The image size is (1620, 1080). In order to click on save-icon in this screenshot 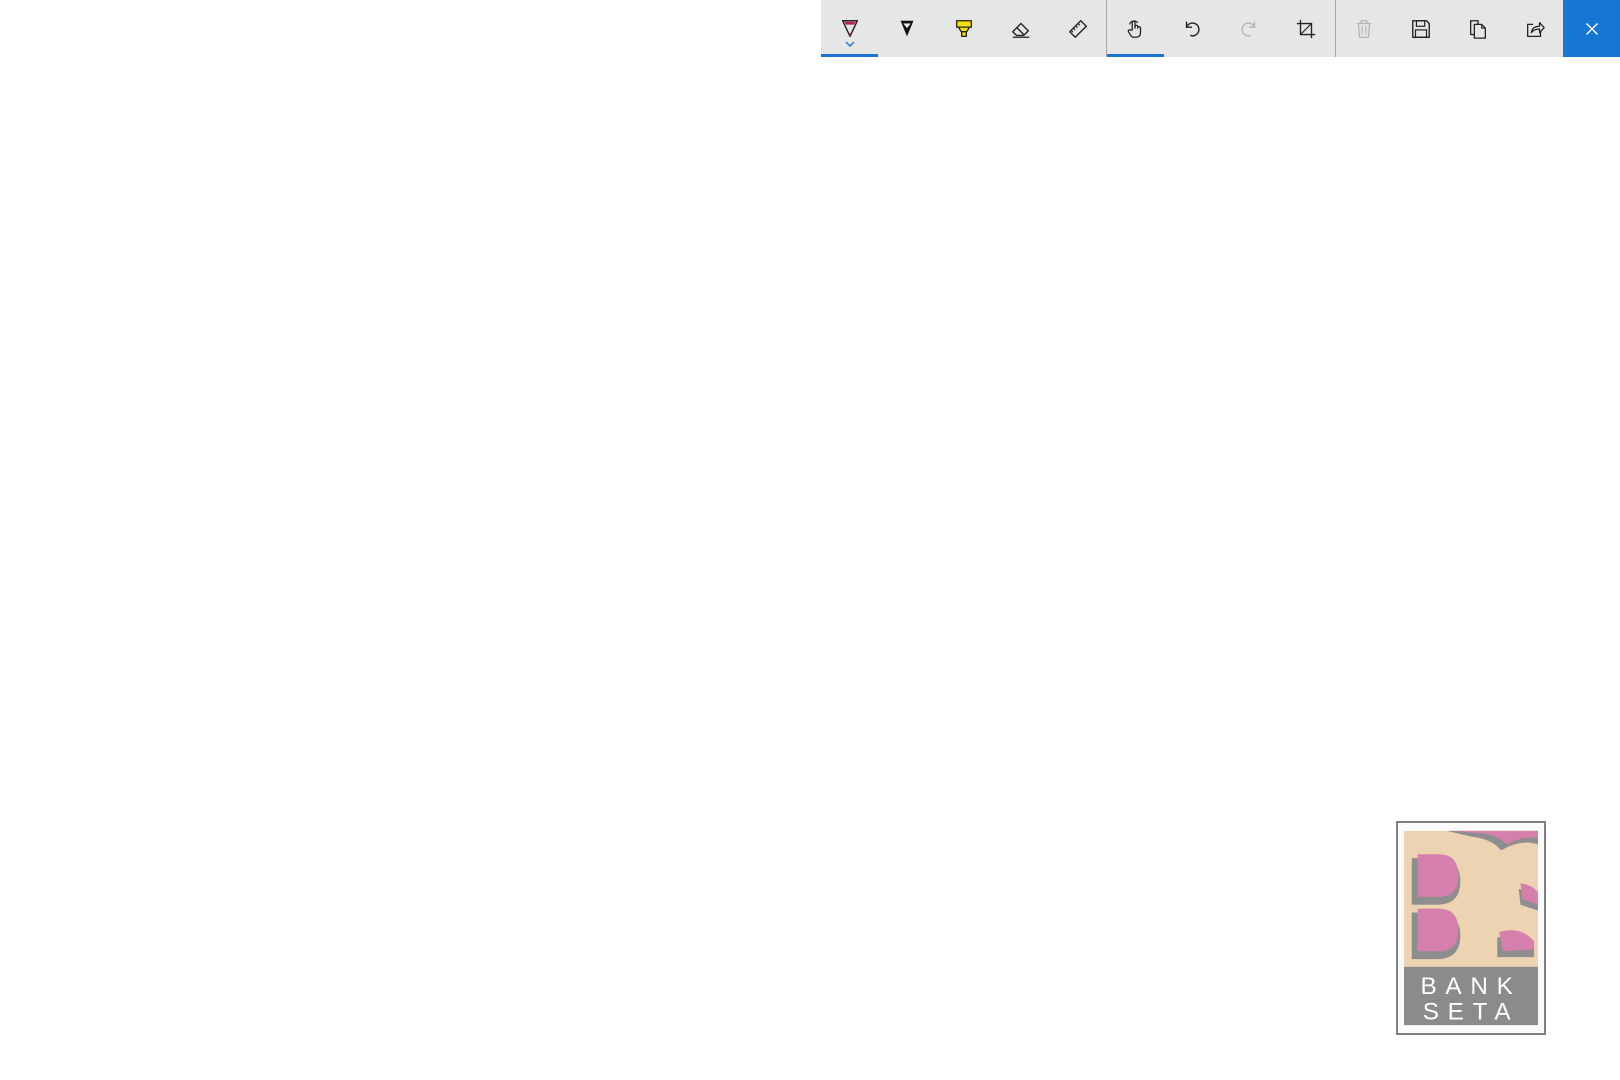, I will do `click(1420, 28)`.